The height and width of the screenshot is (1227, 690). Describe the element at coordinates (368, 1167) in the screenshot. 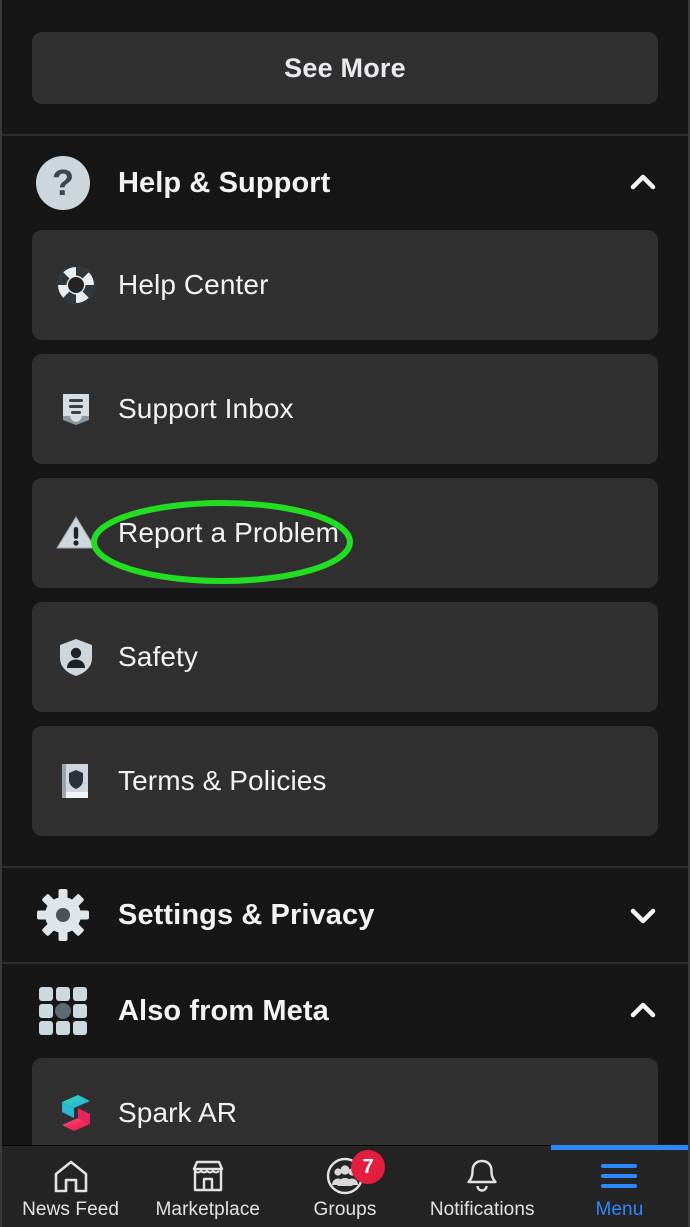

I see `groups-badge: 7` at that location.